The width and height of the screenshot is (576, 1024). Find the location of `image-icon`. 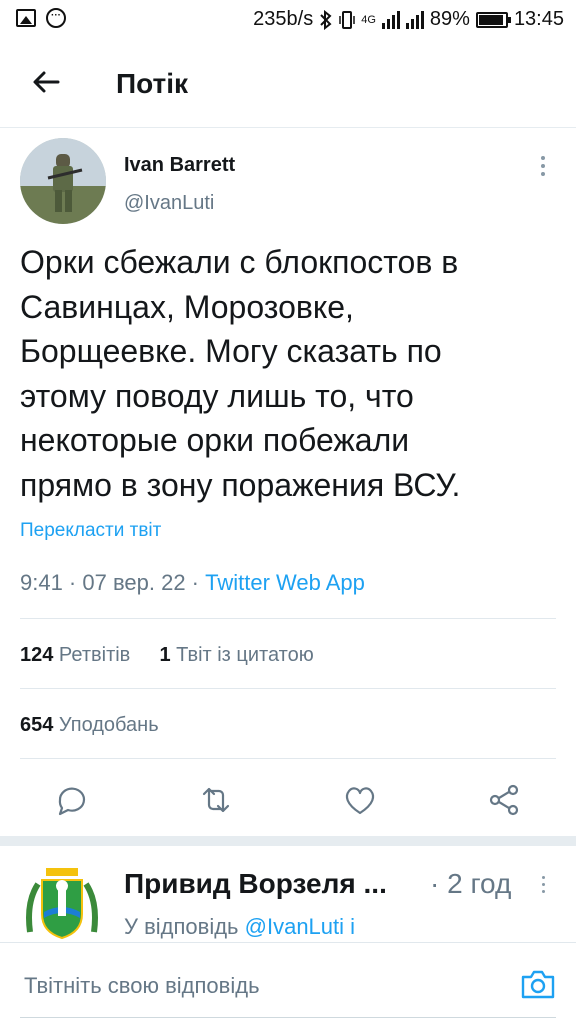

image-icon is located at coordinates (26, 18).